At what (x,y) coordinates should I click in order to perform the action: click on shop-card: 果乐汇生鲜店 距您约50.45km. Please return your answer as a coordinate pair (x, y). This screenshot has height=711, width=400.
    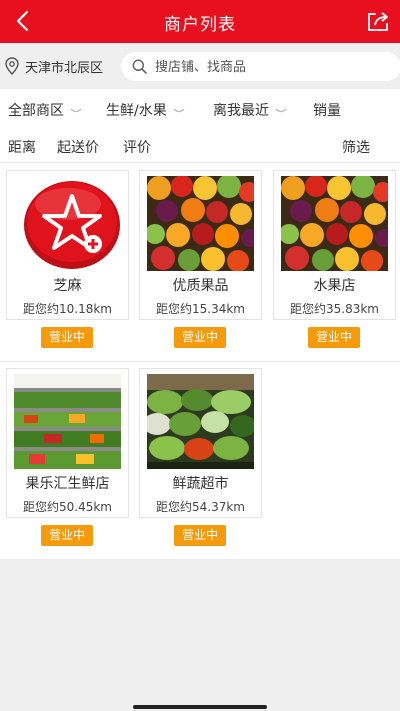
    Looking at the image, I should click on (67, 443).